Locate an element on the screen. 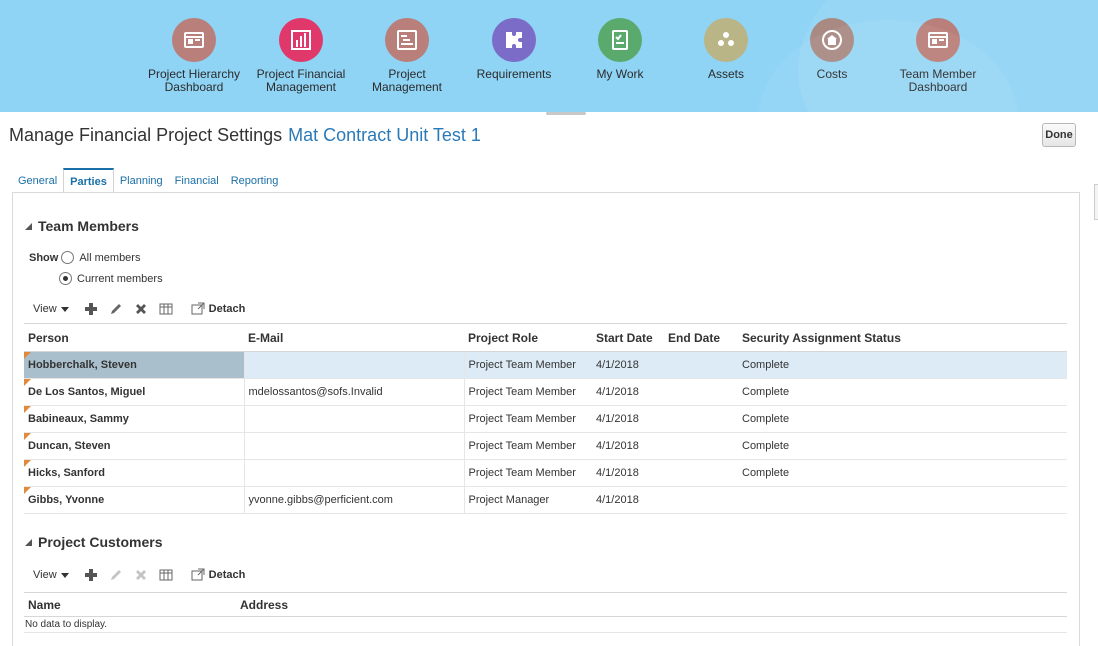  chevron-down-icon is located at coordinates (64, 575).